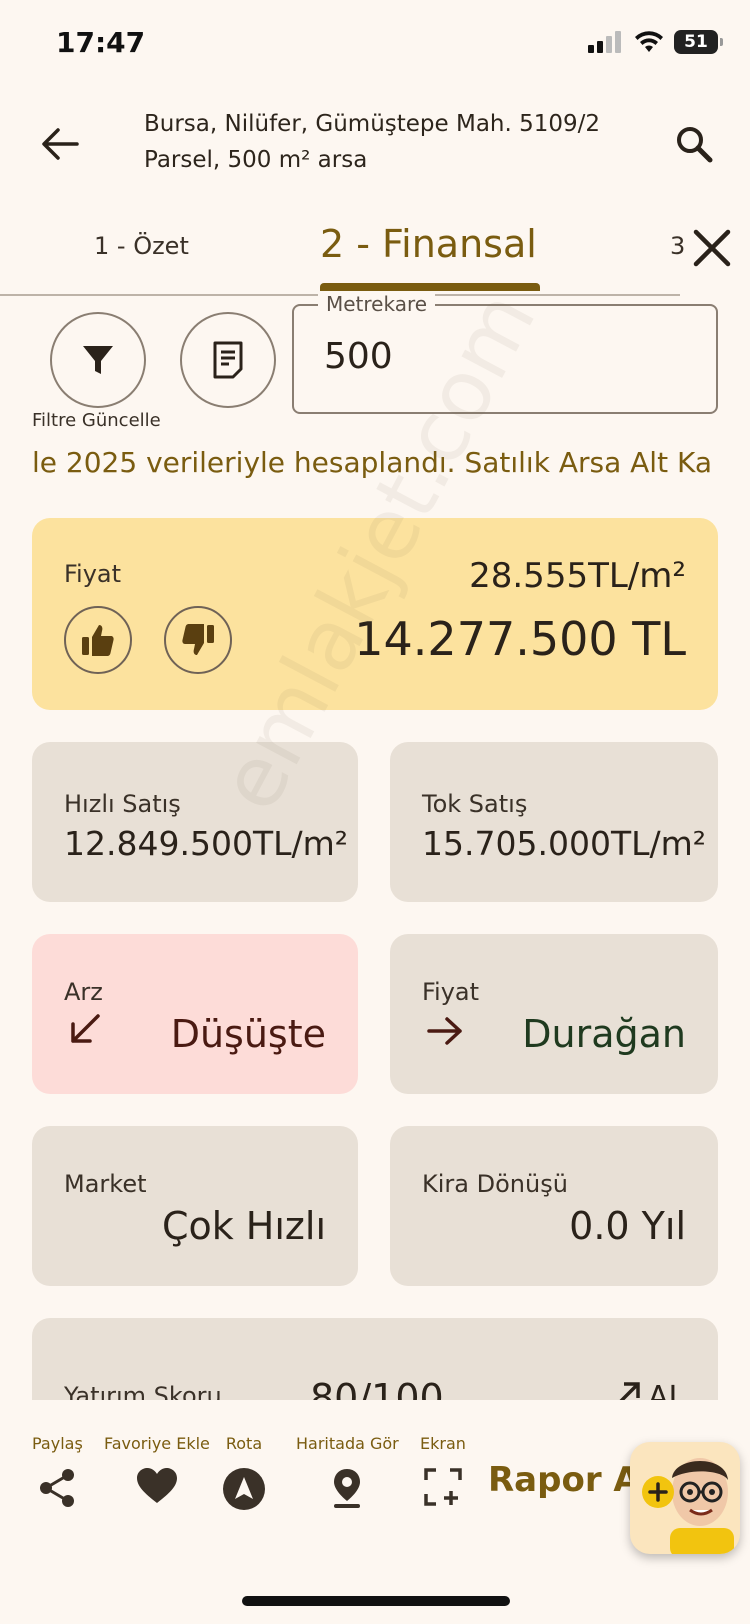 The image size is (750, 1624). Describe the element at coordinates (444, 1031) in the screenshot. I see `arrow-right-icon` at that location.